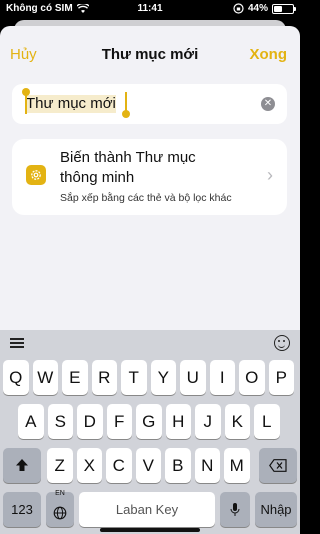  Describe the element at coordinates (147, 509) in the screenshot. I see `space-key: Laban Key` at that location.